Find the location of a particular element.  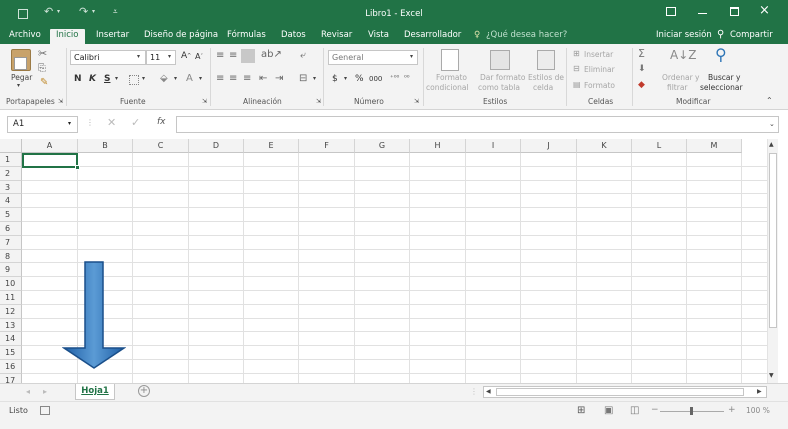

align-right-icon: ≡ is located at coordinates (247, 78).